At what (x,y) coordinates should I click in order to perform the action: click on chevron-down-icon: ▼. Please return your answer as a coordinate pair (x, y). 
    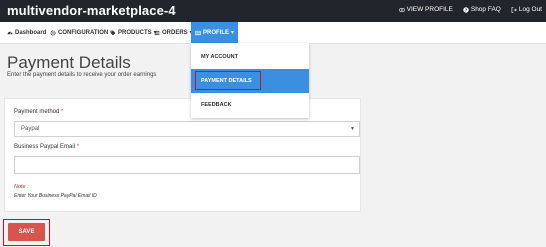
    Looking at the image, I should click on (352, 129).